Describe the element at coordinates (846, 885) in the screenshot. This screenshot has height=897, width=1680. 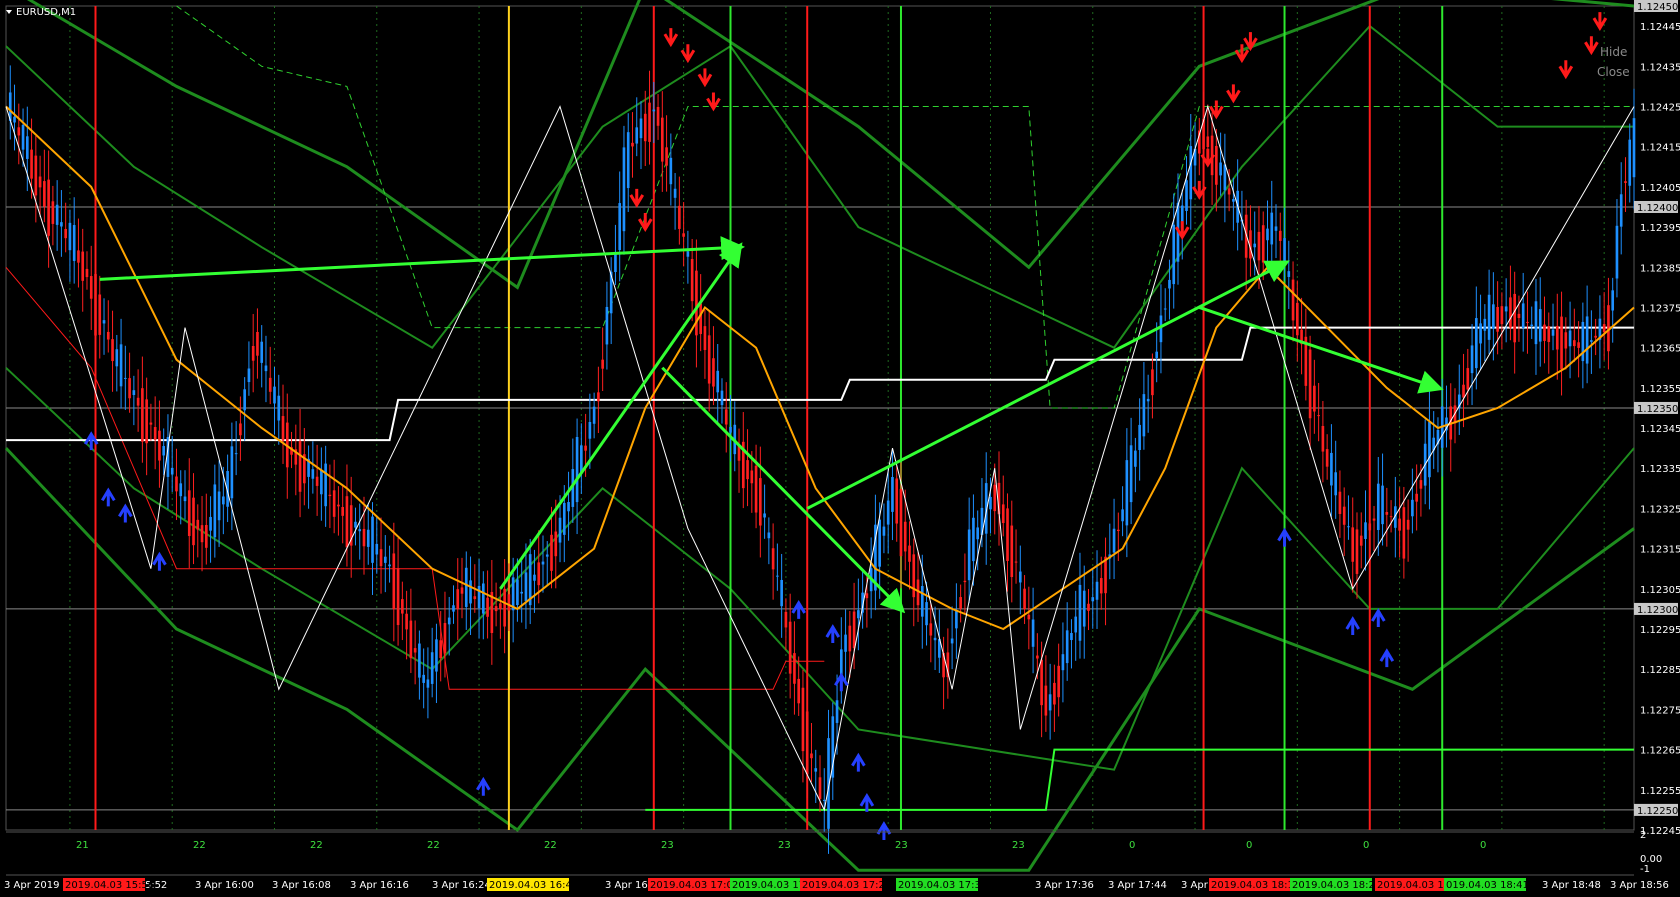
I see `time-marker-label: 2019.04.03 17:20` at that location.